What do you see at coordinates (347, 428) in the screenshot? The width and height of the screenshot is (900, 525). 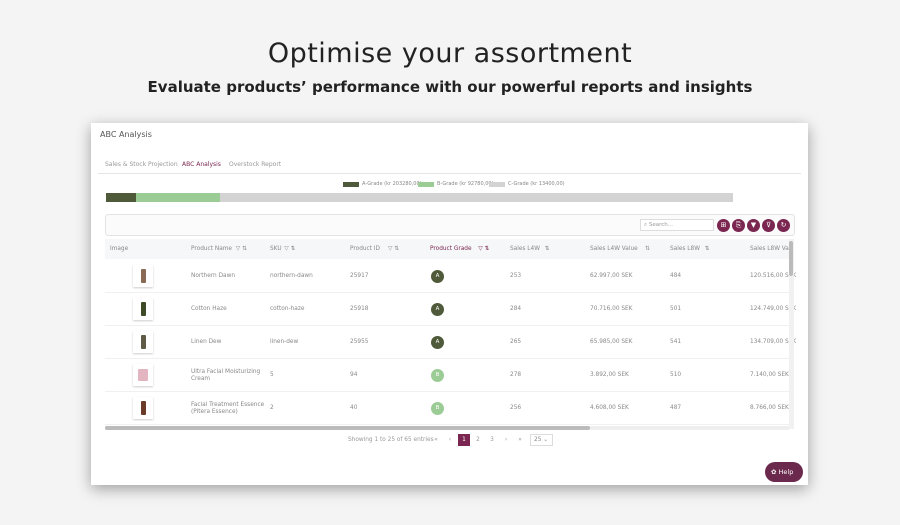 I see `horizontal-scroll-thumb` at bounding box center [347, 428].